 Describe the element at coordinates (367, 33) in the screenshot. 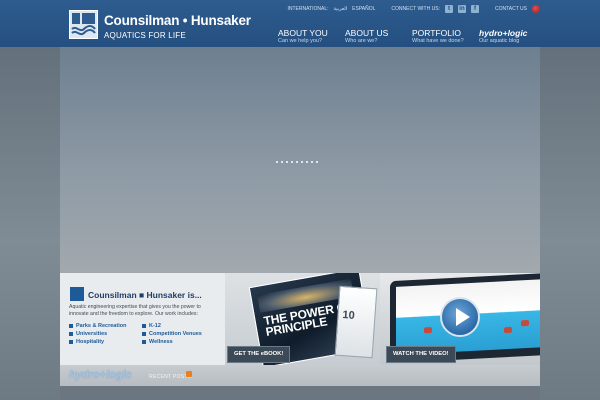

I see `nav-title: ABOUT US` at that location.